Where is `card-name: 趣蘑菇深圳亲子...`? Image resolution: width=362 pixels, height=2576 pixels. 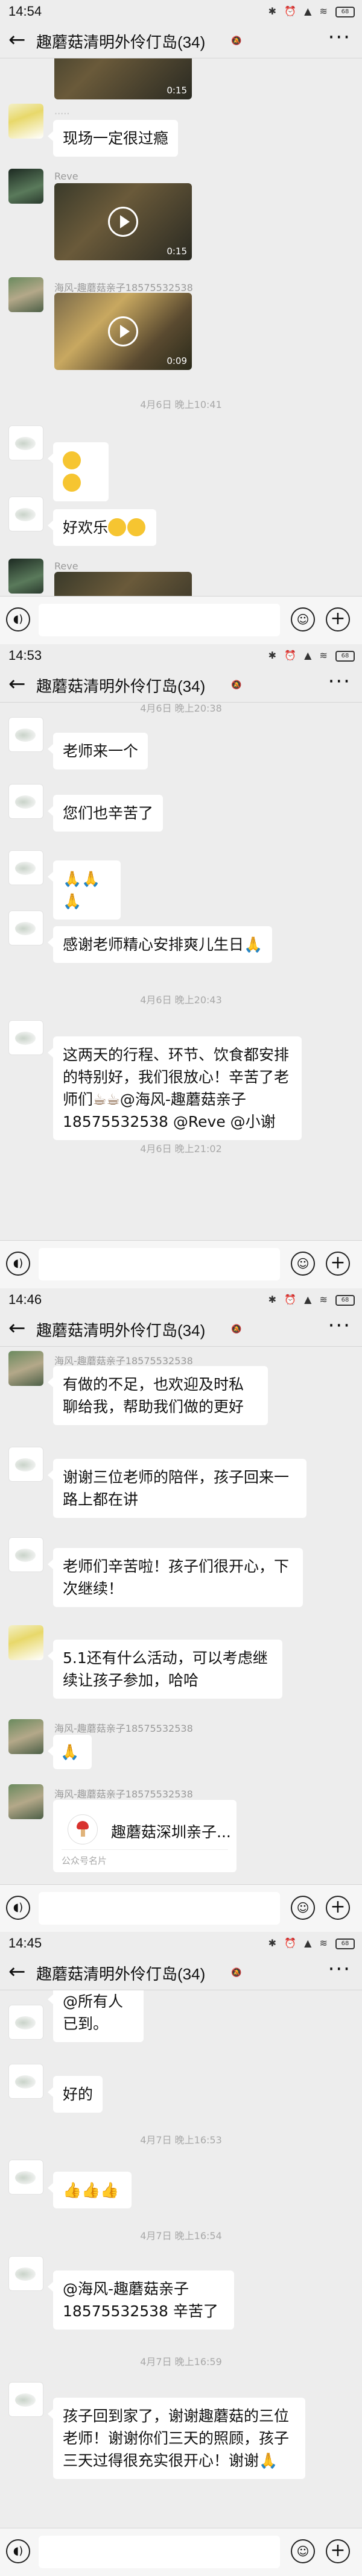
card-name: 趣蘑菇深圳亲子... is located at coordinates (171, 1832).